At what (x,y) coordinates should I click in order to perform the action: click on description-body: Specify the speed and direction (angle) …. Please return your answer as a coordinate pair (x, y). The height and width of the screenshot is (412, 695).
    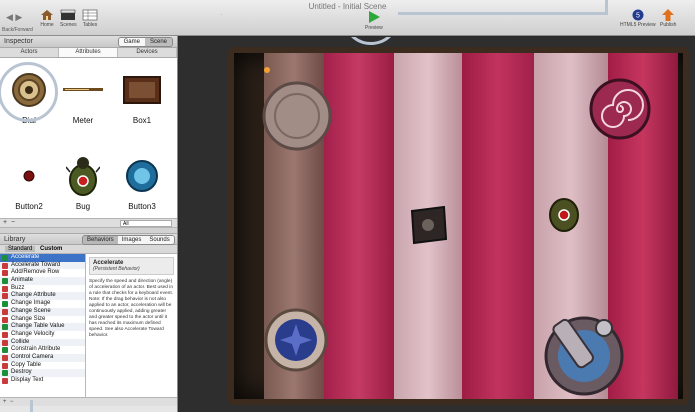
    Looking at the image, I should click on (131, 308).